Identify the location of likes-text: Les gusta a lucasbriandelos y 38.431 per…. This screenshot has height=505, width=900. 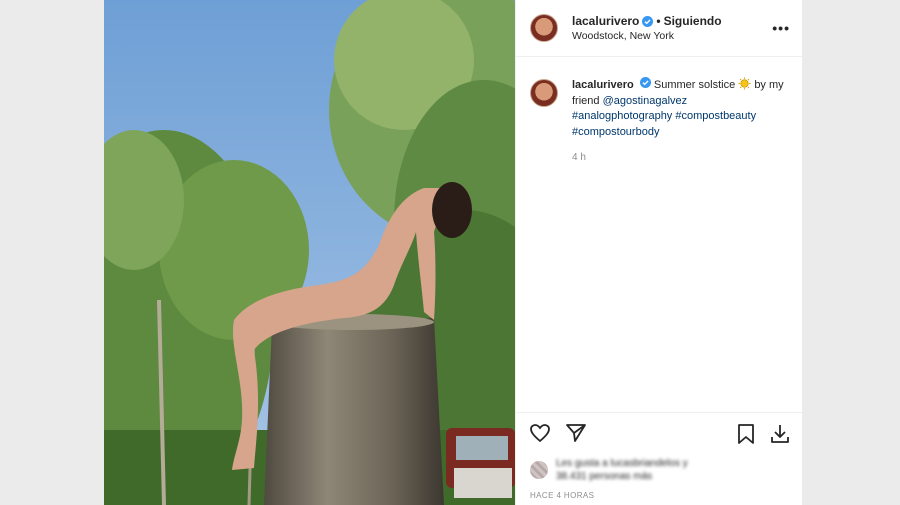
(622, 470).